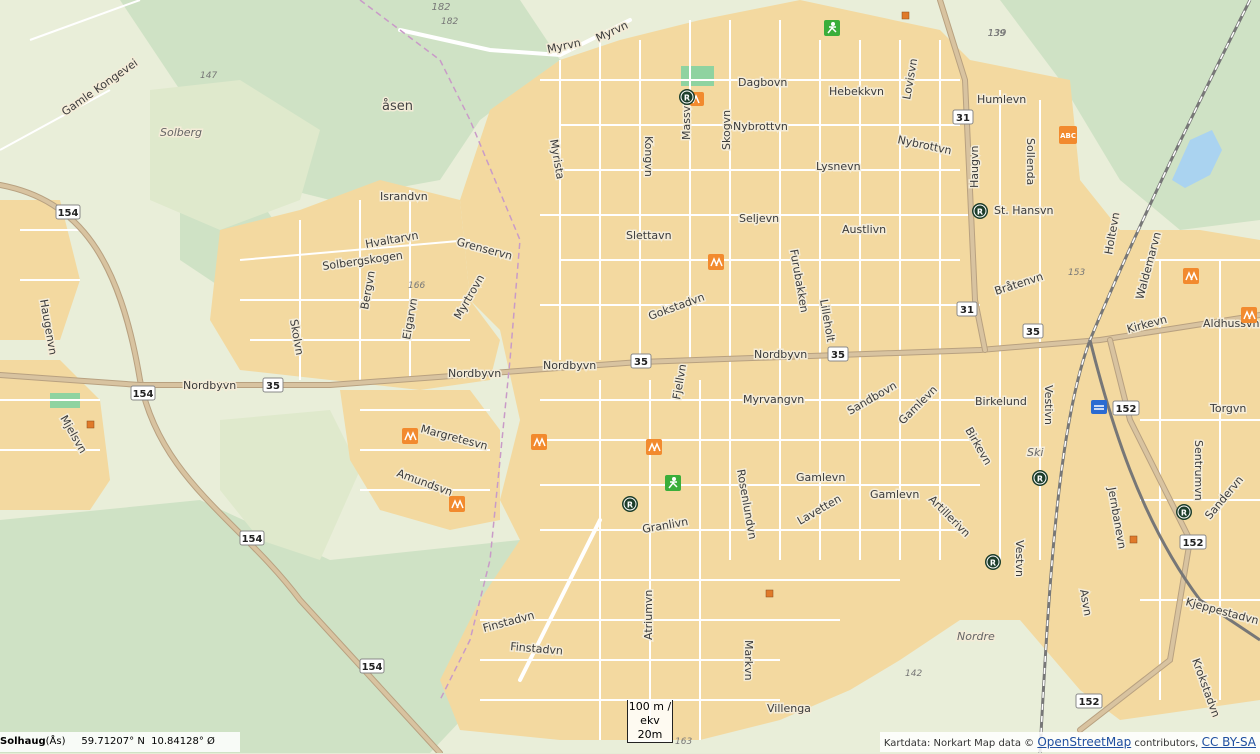  Describe the element at coordinates (649, 235) in the screenshot. I see `street-label: Slettavn` at that location.